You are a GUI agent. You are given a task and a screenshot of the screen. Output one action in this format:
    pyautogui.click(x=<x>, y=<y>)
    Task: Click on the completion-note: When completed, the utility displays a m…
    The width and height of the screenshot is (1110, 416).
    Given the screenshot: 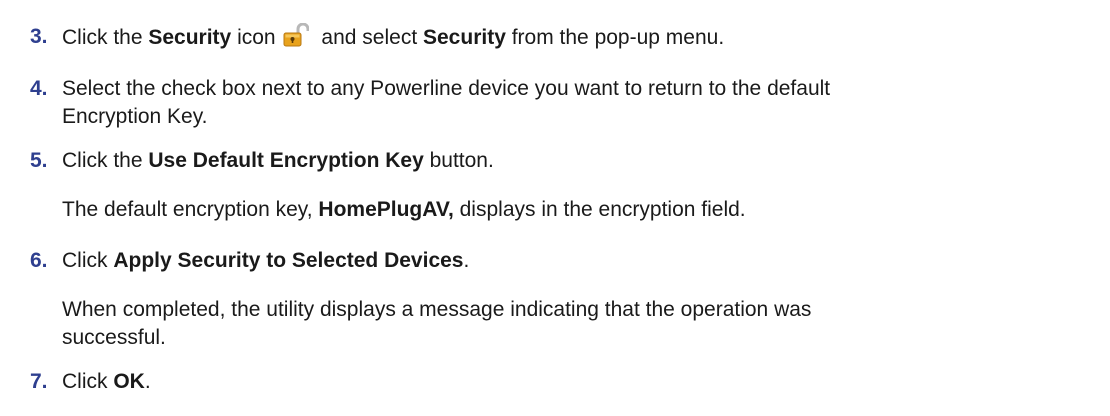 What is the action you would take?
    pyautogui.click(x=437, y=323)
    